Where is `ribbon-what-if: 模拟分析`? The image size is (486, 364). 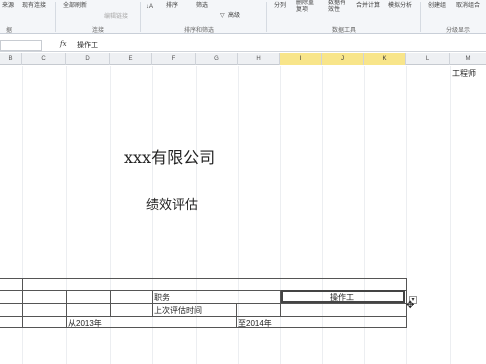 ribbon-what-if: 模拟分析 is located at coordinates (400, 4).